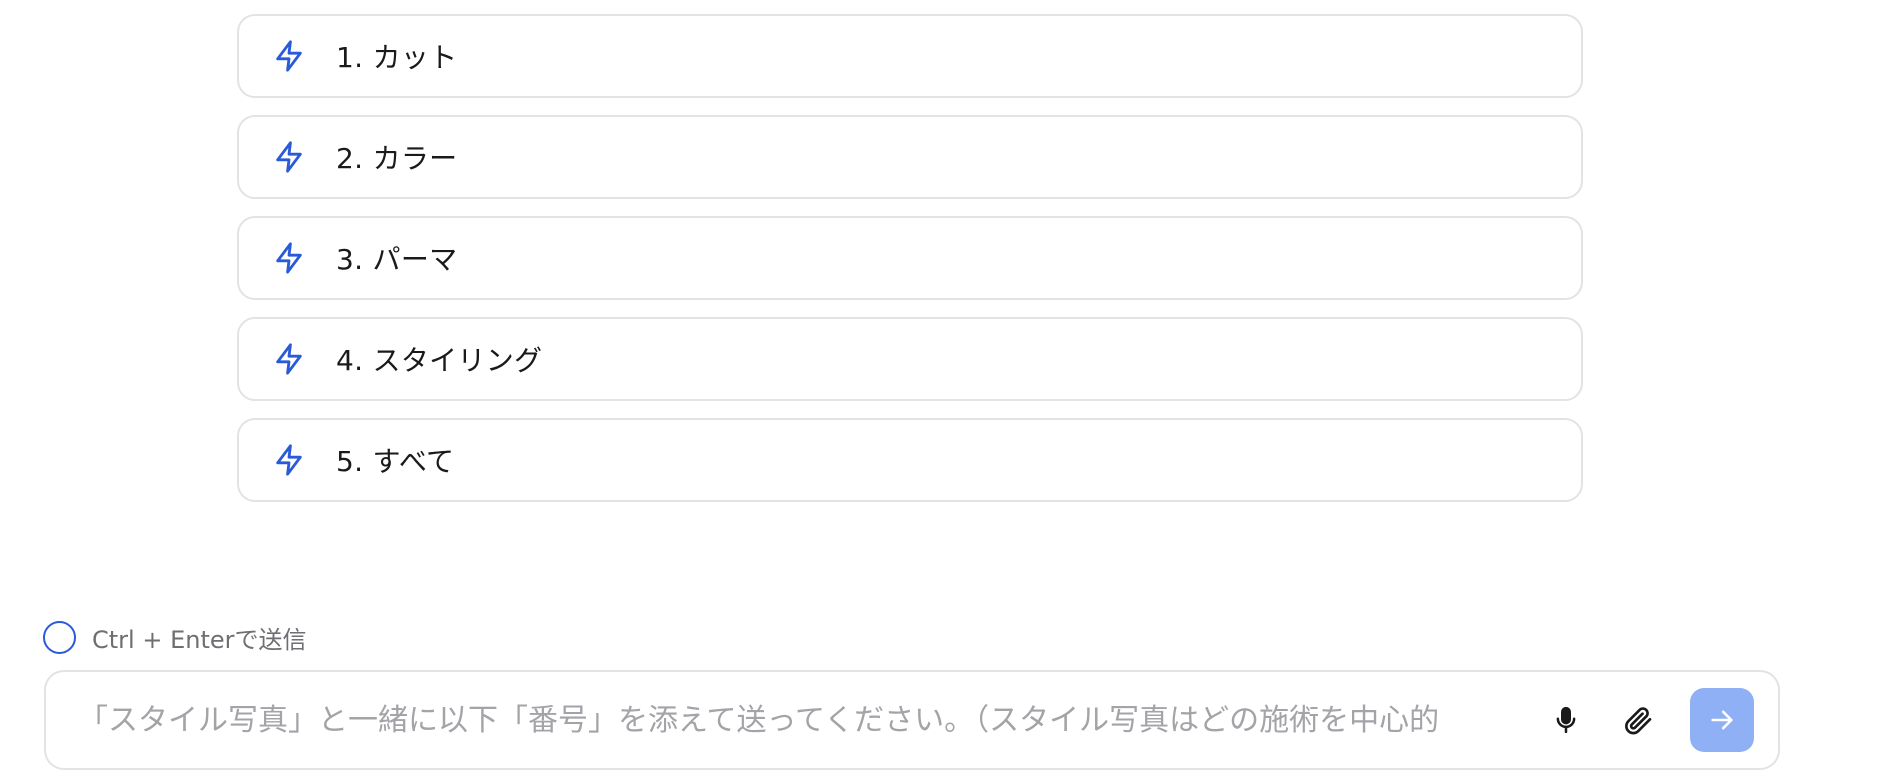  I want to click on toggle-label: Ctrl + Enterで送信, so click(199, 640).